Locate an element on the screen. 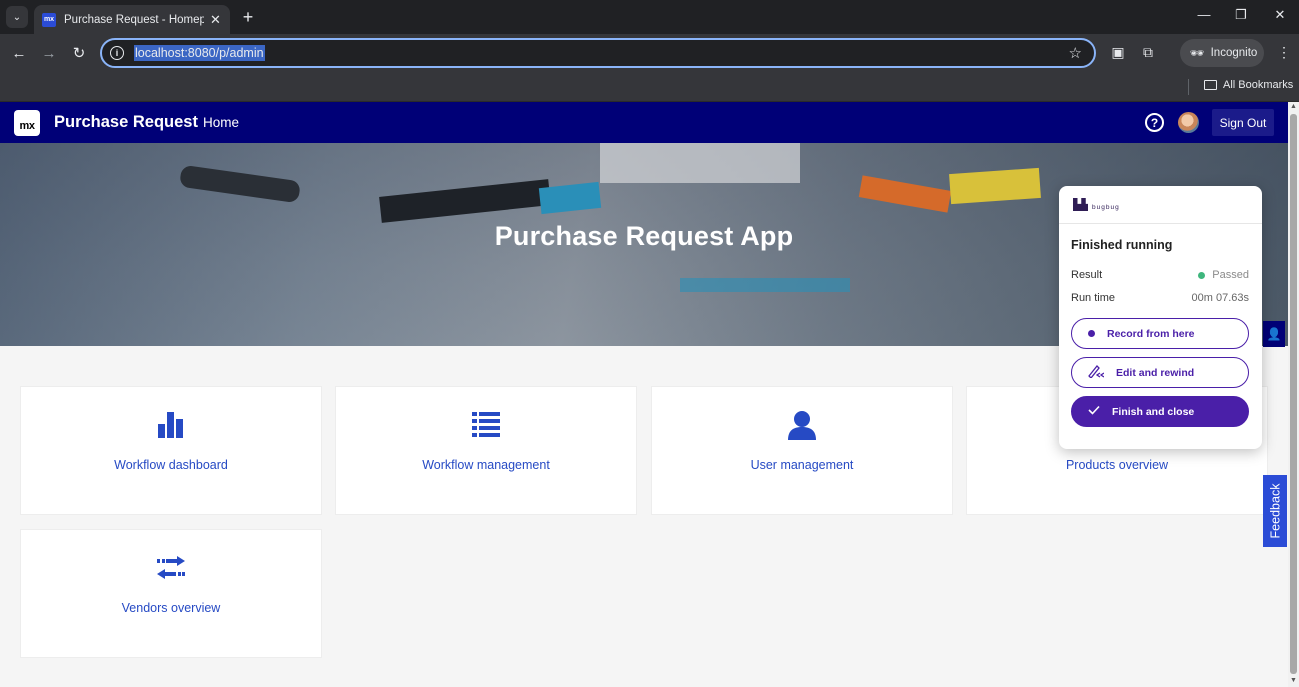  feedback-tab: Feedback is located at coordinates (1275, 511).